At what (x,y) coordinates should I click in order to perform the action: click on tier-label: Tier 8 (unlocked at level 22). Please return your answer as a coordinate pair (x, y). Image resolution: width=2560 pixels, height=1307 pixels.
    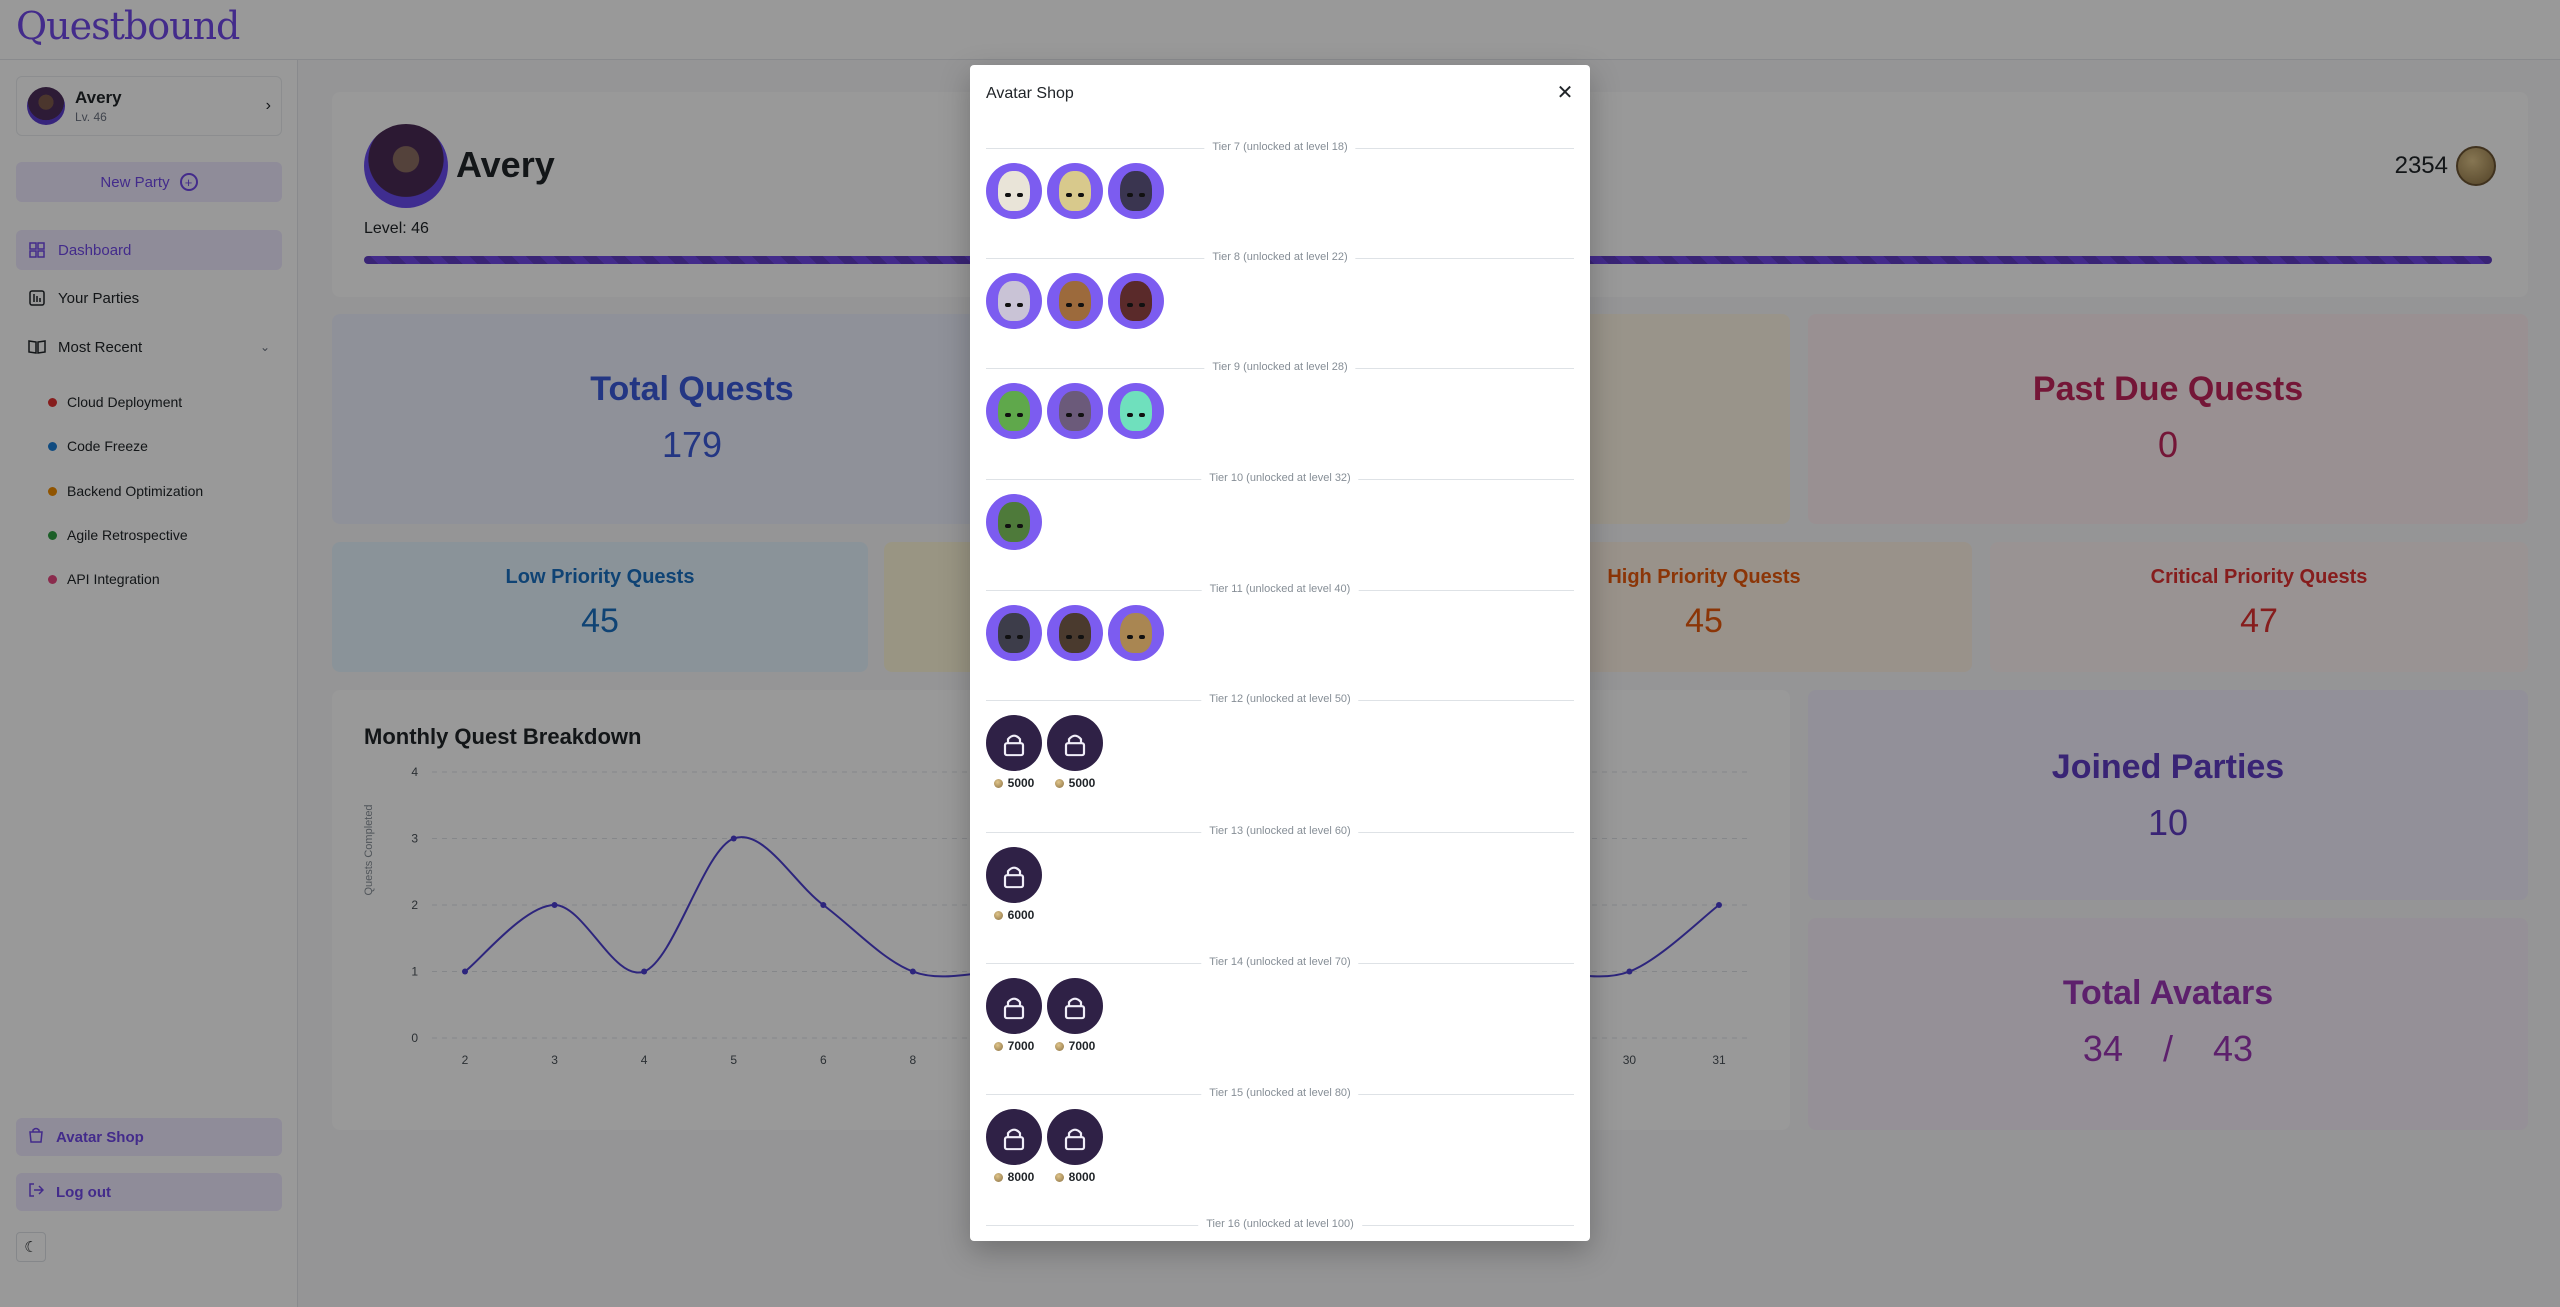
    Looking at the image, I should click on (1280, 257).